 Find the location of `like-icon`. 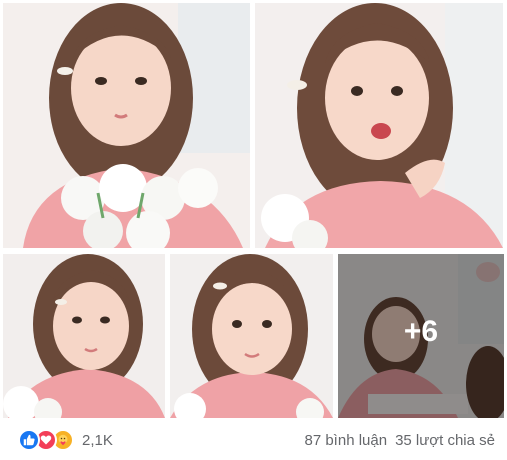

like-icon is located at coordinates (29, 440).